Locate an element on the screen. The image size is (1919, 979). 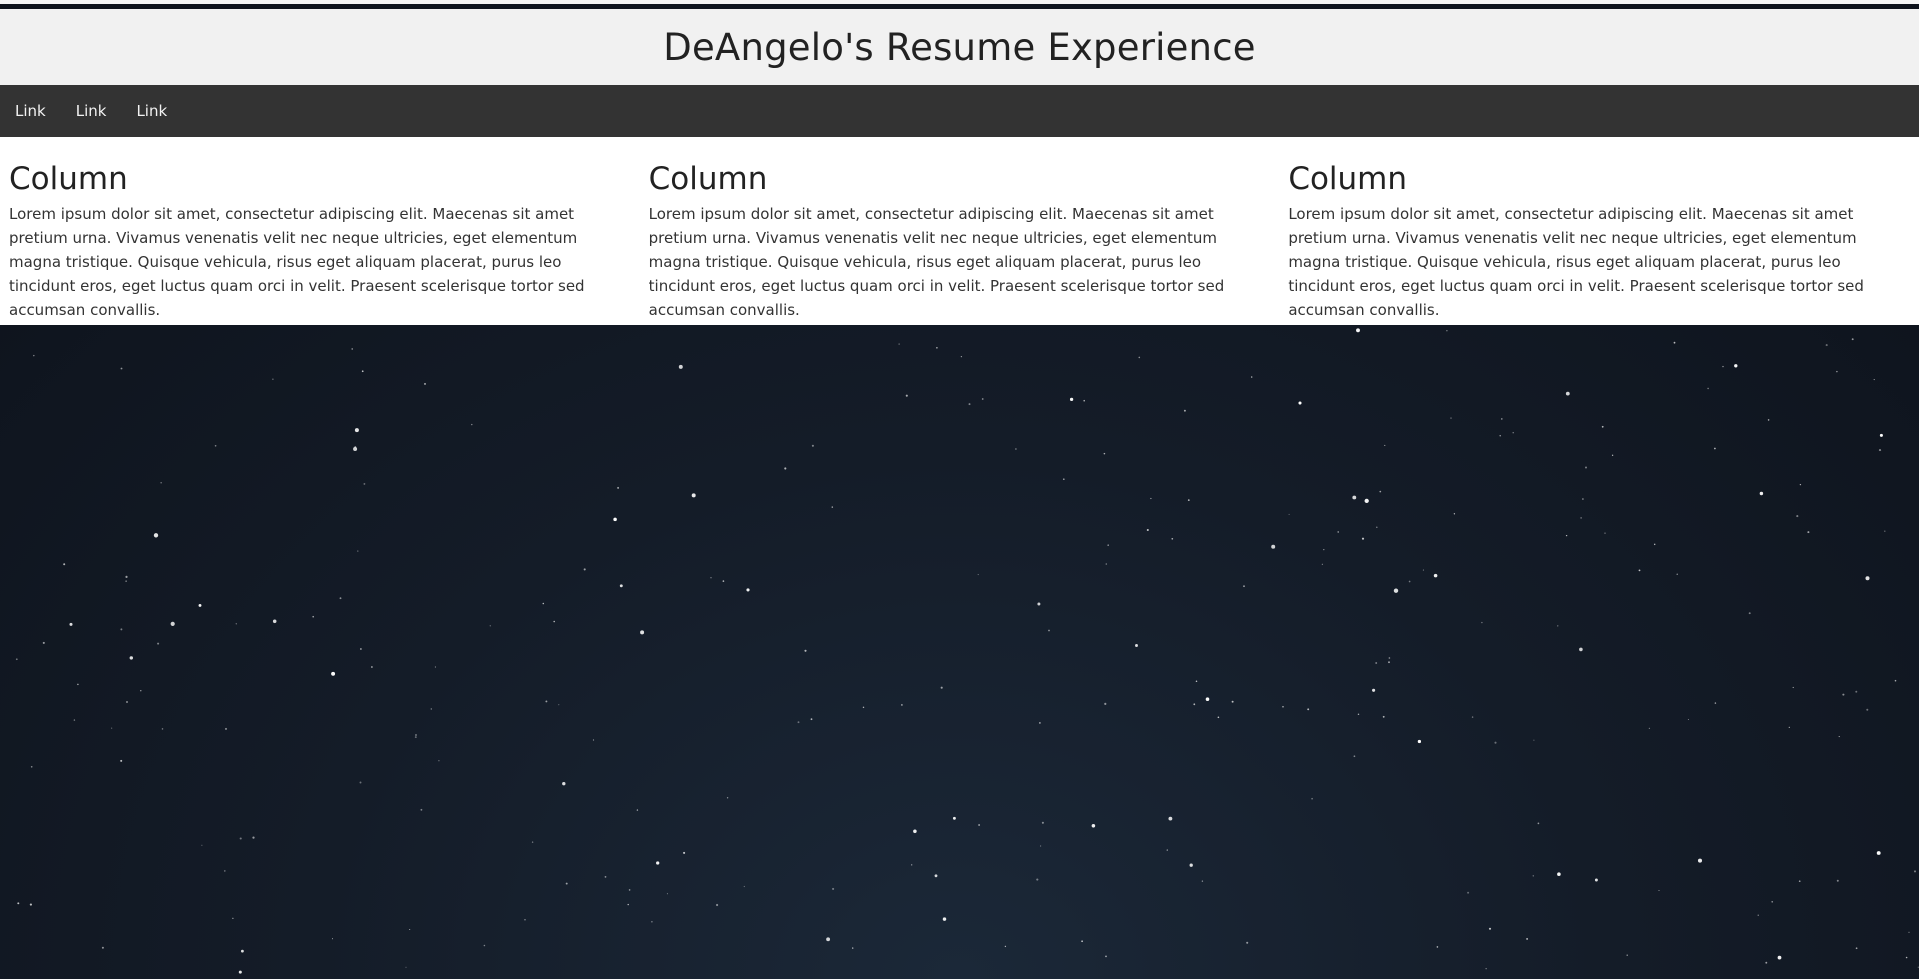
nav-link-2: Link is located at coordinates (91, 111).